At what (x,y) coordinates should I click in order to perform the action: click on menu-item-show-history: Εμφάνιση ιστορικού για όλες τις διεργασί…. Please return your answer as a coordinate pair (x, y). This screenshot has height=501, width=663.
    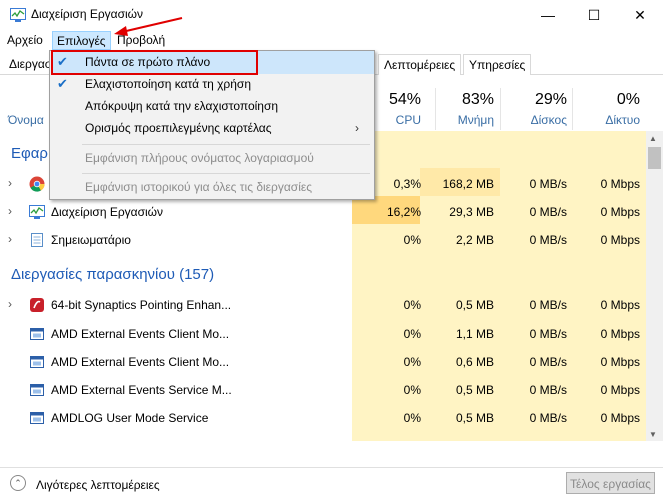
    Looking at the image, I should click on (198, 187).